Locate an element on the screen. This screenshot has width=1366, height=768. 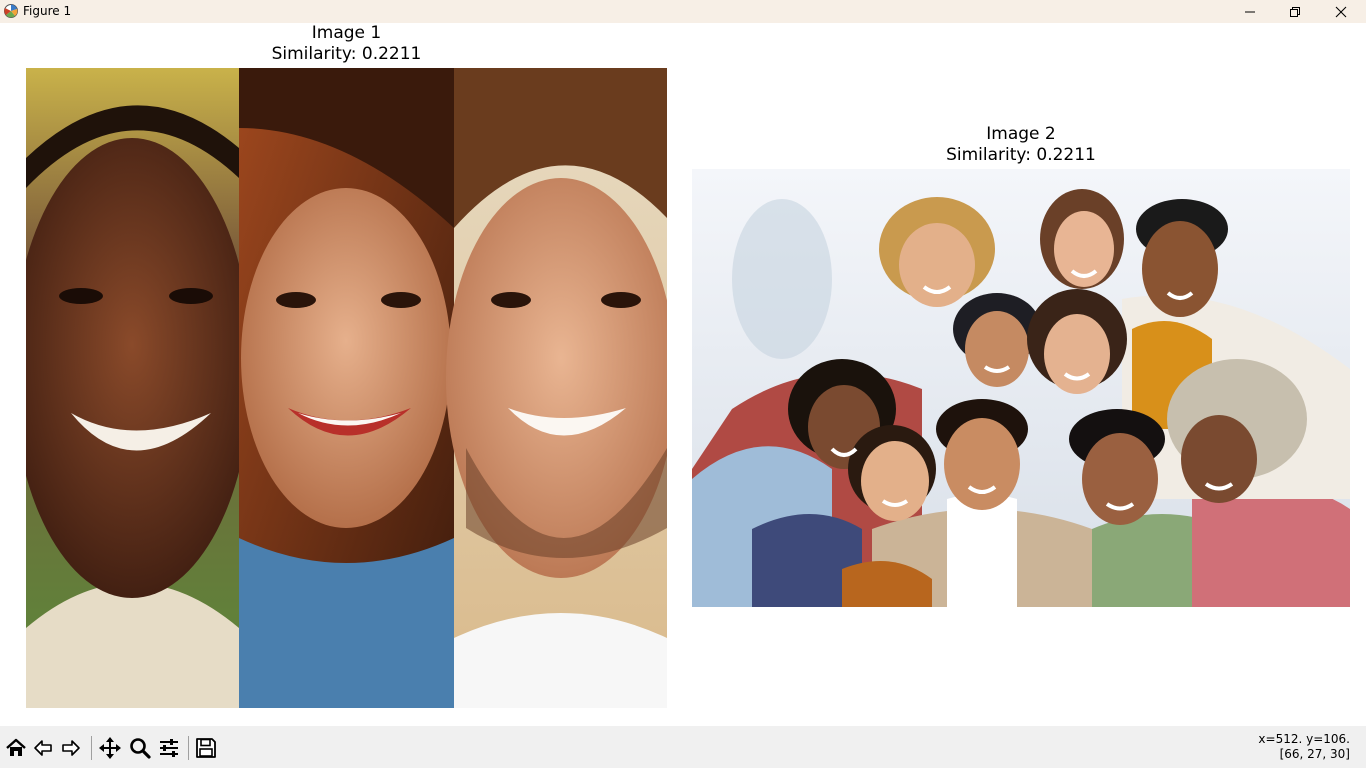
forward-arrow-icon is located at coordinates (71, 748).